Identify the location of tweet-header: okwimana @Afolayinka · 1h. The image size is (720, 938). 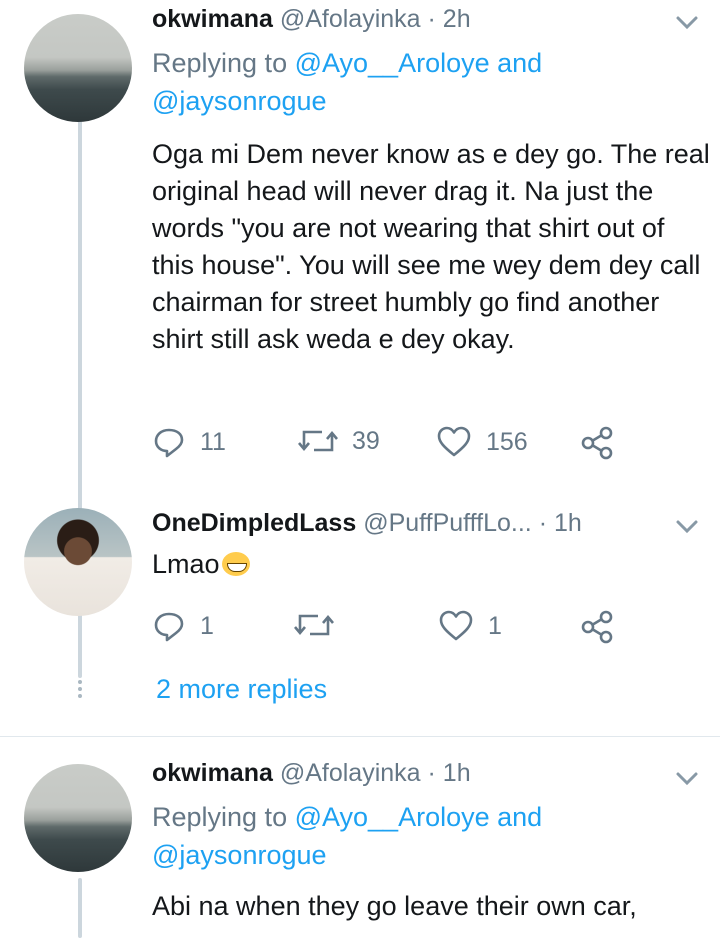
(311, 773).